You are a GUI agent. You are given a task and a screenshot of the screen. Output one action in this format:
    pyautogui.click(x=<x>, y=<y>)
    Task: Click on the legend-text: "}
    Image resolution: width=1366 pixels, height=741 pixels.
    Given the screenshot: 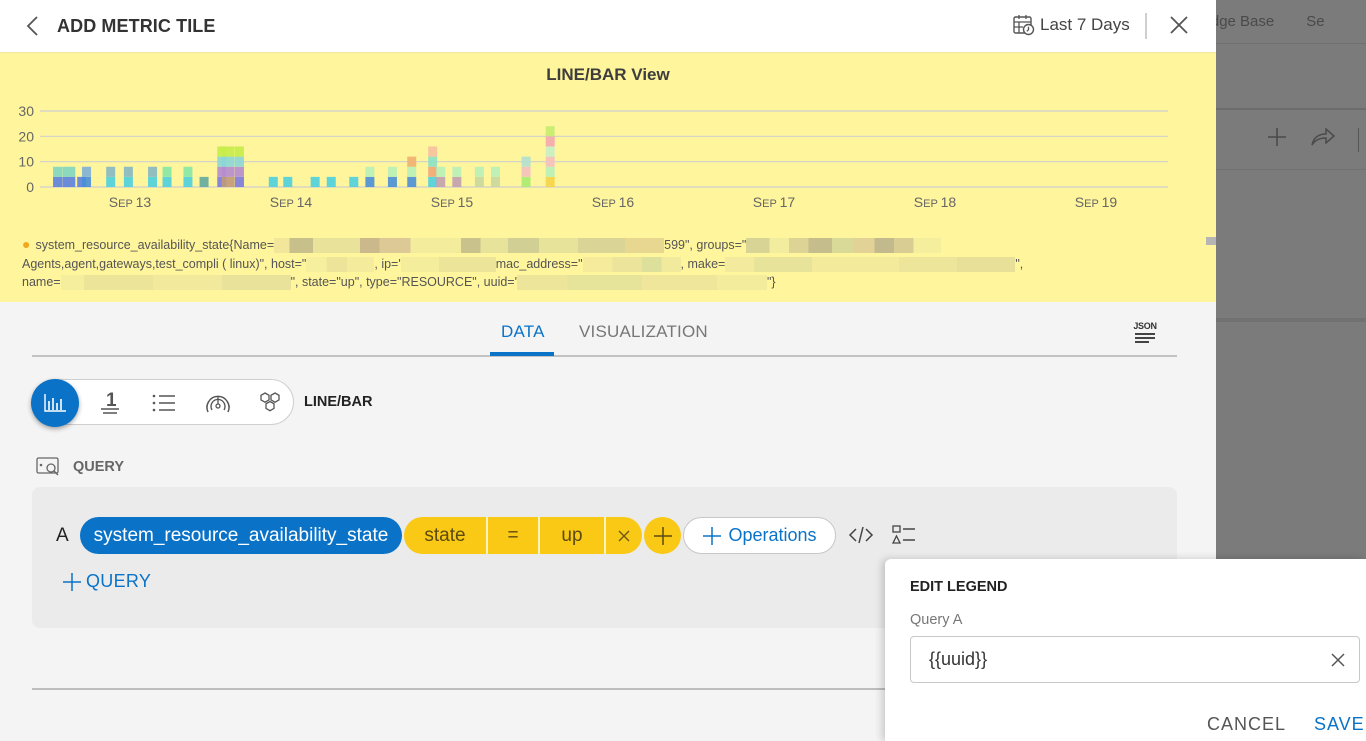 What is the action you would take?
    pyautogui.click(x=771, y=282)
    